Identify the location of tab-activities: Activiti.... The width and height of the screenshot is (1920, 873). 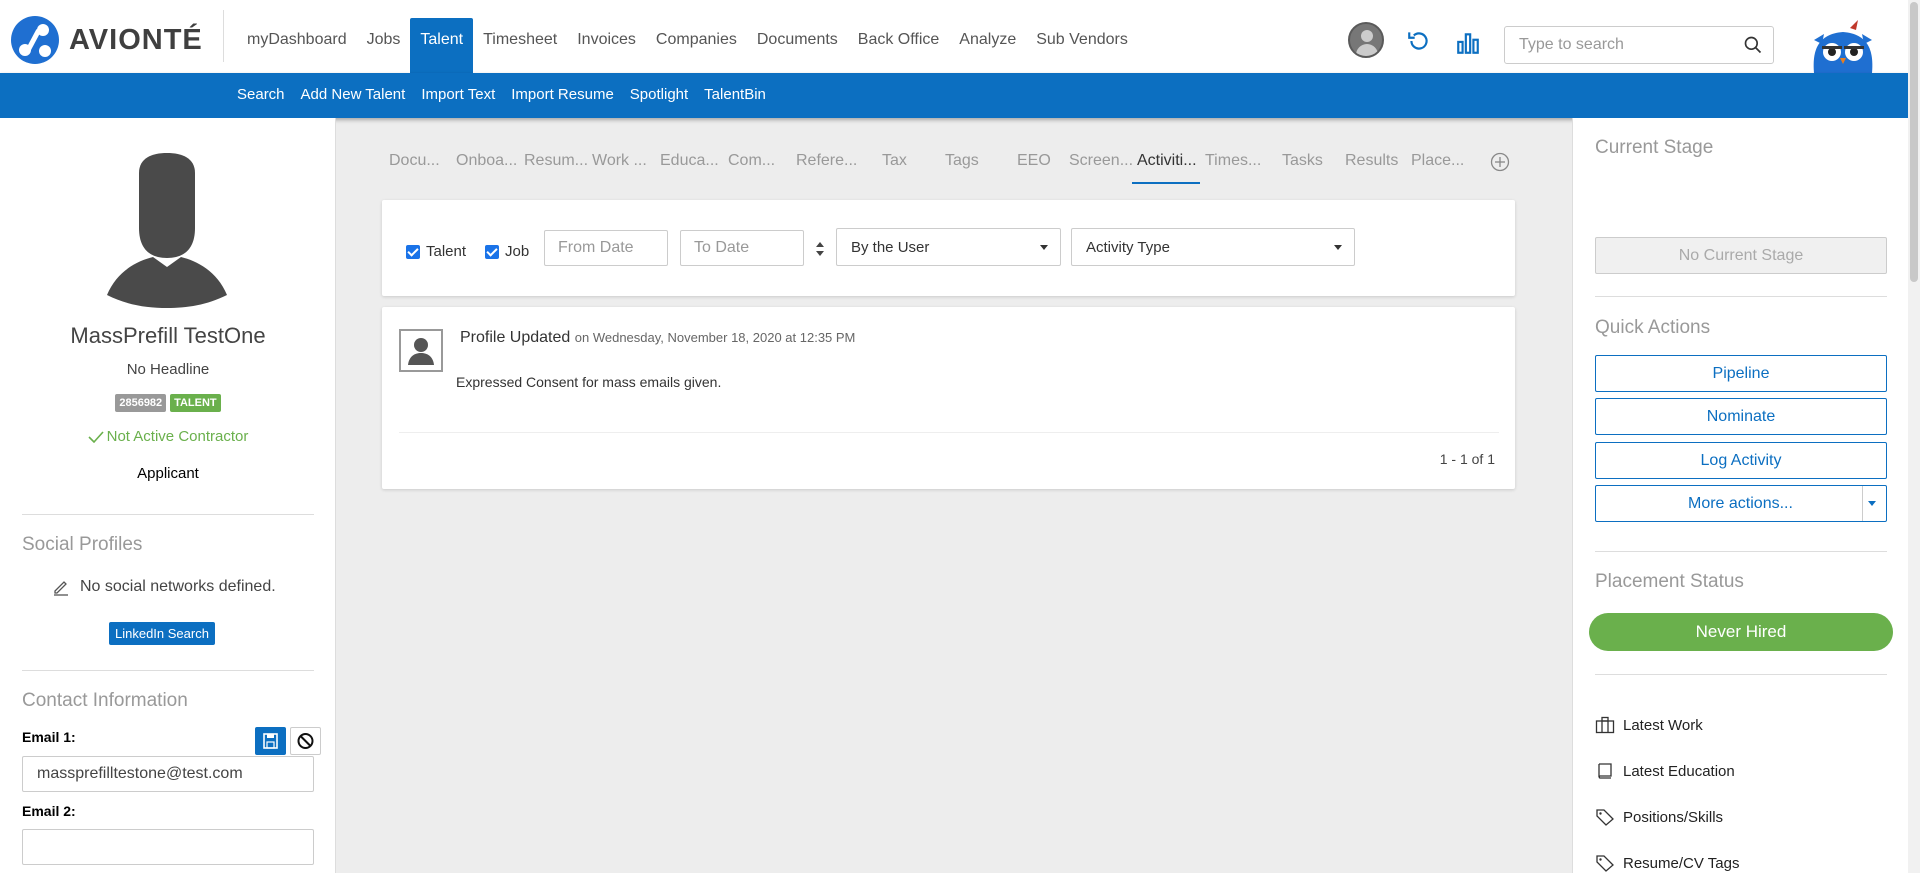
(1167, 161).